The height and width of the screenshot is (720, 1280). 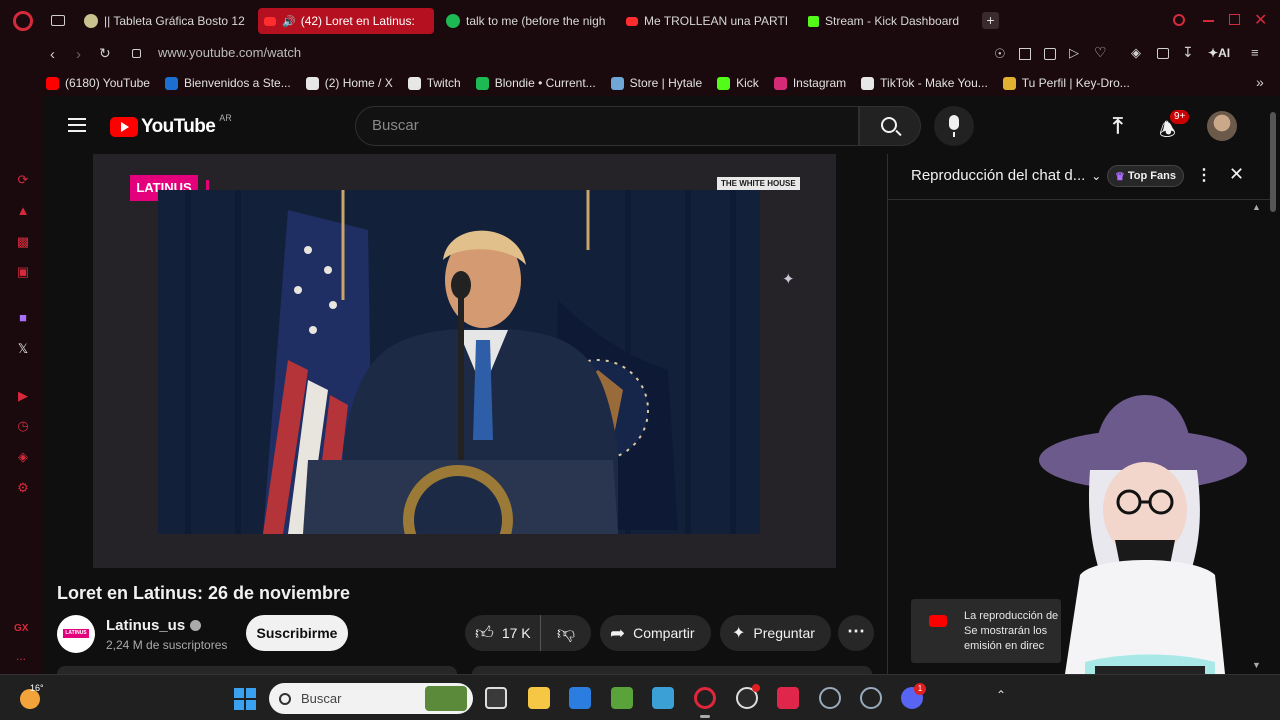 I want to click on youtube-logo: YouTube AR, so click(x=171, y=125).